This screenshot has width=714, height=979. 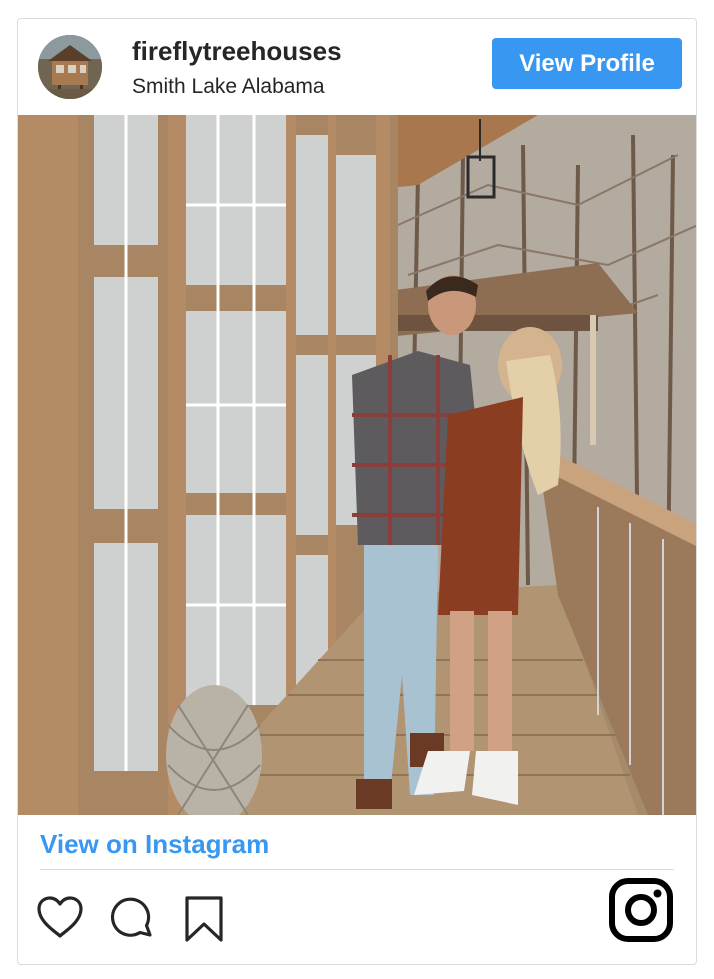 I want to click on treehouse-avatar-image, so click(x=70, y=67).